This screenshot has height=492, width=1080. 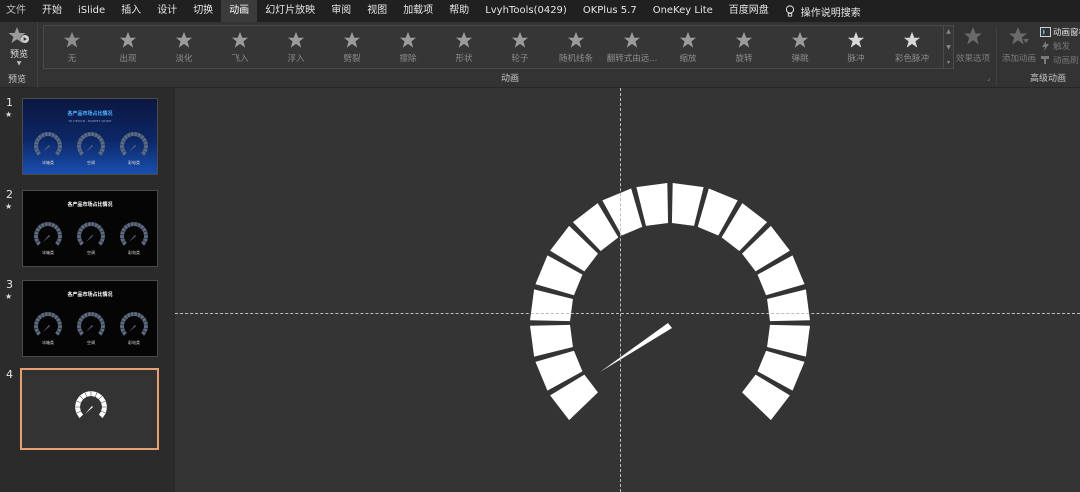 I want to click on add-animation-star-icon, so click(x=1019, y=36).